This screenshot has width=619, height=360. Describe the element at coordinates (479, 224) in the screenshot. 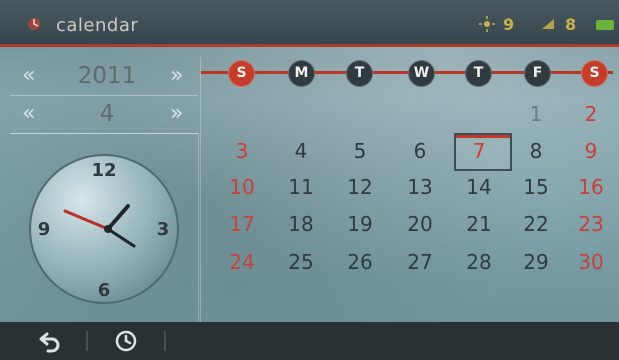

I see `calendar-day: 21` at that location.